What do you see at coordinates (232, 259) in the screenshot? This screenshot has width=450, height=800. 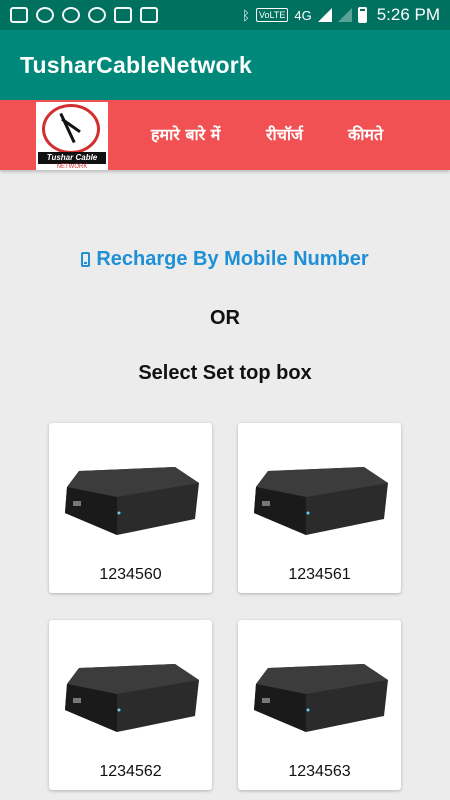 I see `recharge-link-label: Recharge By Mobile Number` at bounding box center [232, 259].